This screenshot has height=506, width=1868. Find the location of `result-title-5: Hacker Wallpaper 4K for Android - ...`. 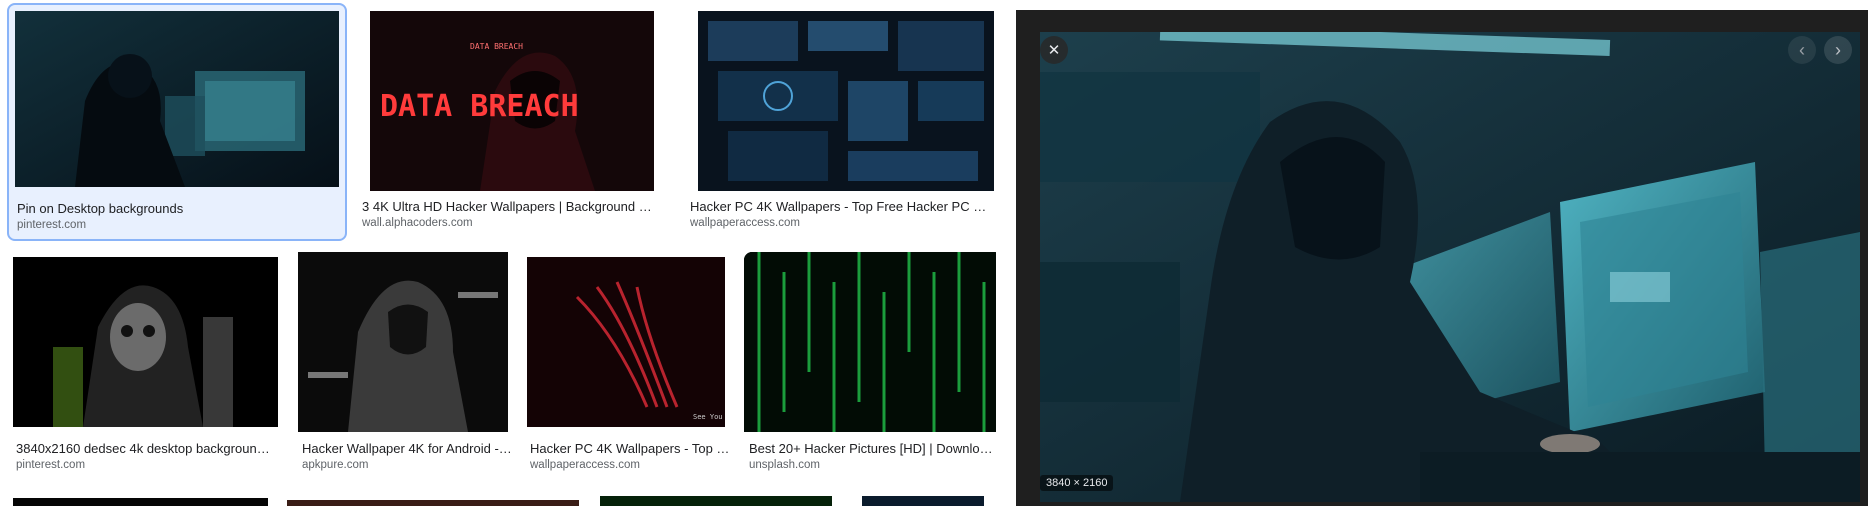

result-title-5: Hacker Wallpaper 4K for Android - ... is located at coordinates (407, 448).